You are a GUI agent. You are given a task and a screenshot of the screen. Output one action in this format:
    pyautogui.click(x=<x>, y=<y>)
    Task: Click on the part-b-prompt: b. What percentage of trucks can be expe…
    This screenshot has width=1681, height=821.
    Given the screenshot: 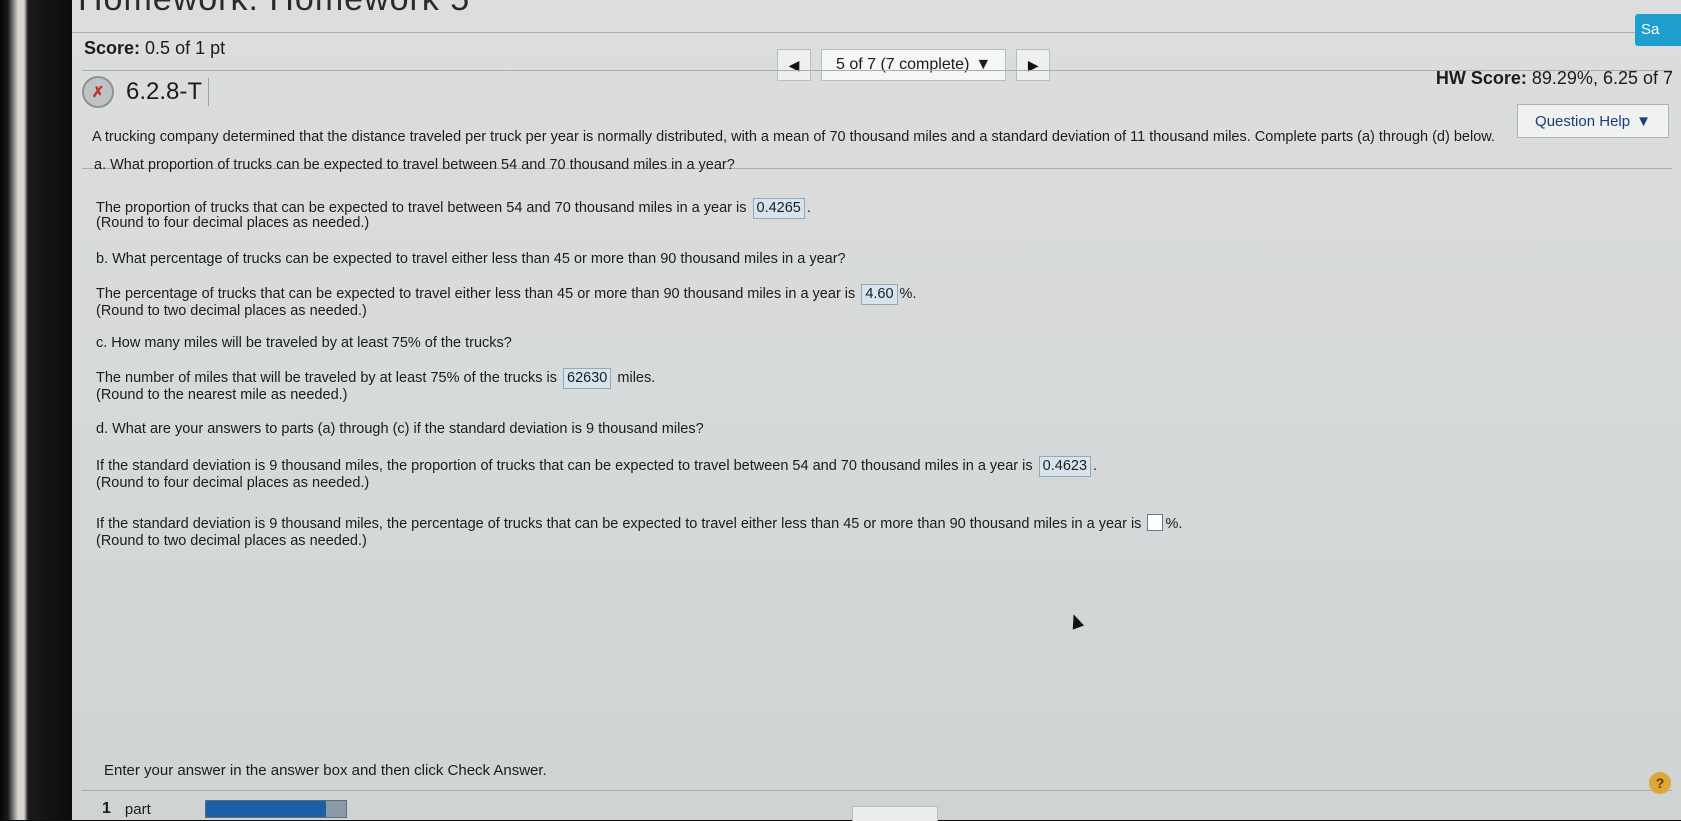 What is the action you would take?
    pyautogui.click(x=471, y=259)
    